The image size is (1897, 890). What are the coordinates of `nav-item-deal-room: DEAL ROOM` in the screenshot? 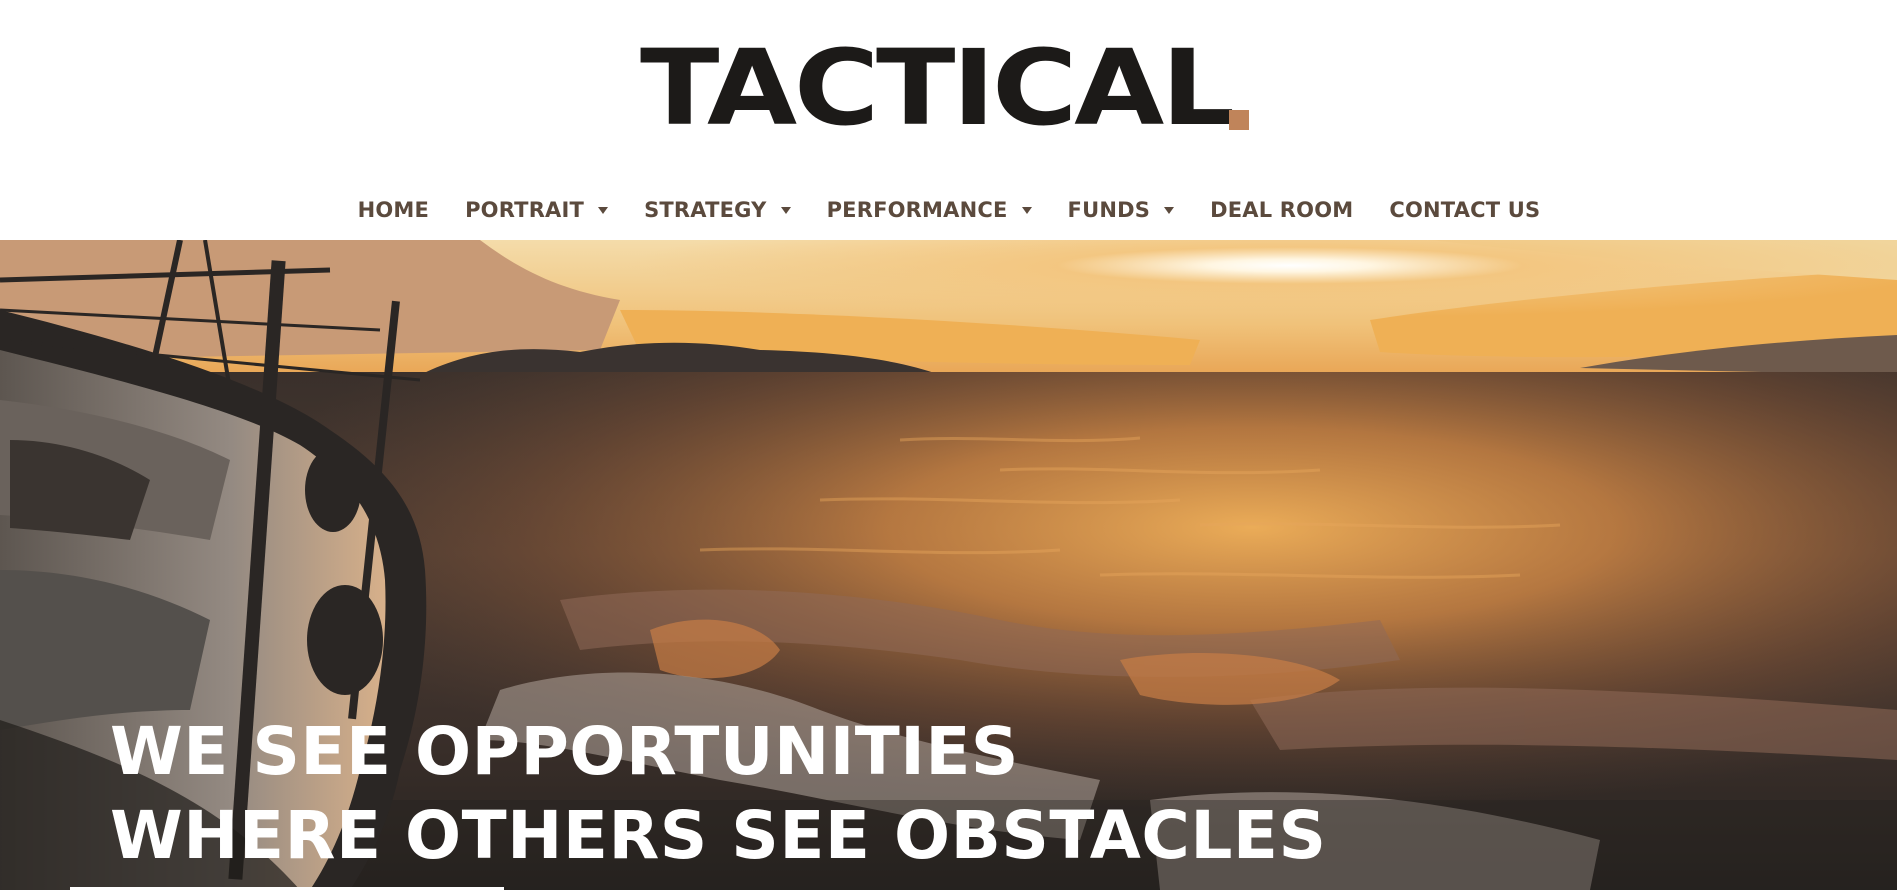 It's located at (1281, 210).